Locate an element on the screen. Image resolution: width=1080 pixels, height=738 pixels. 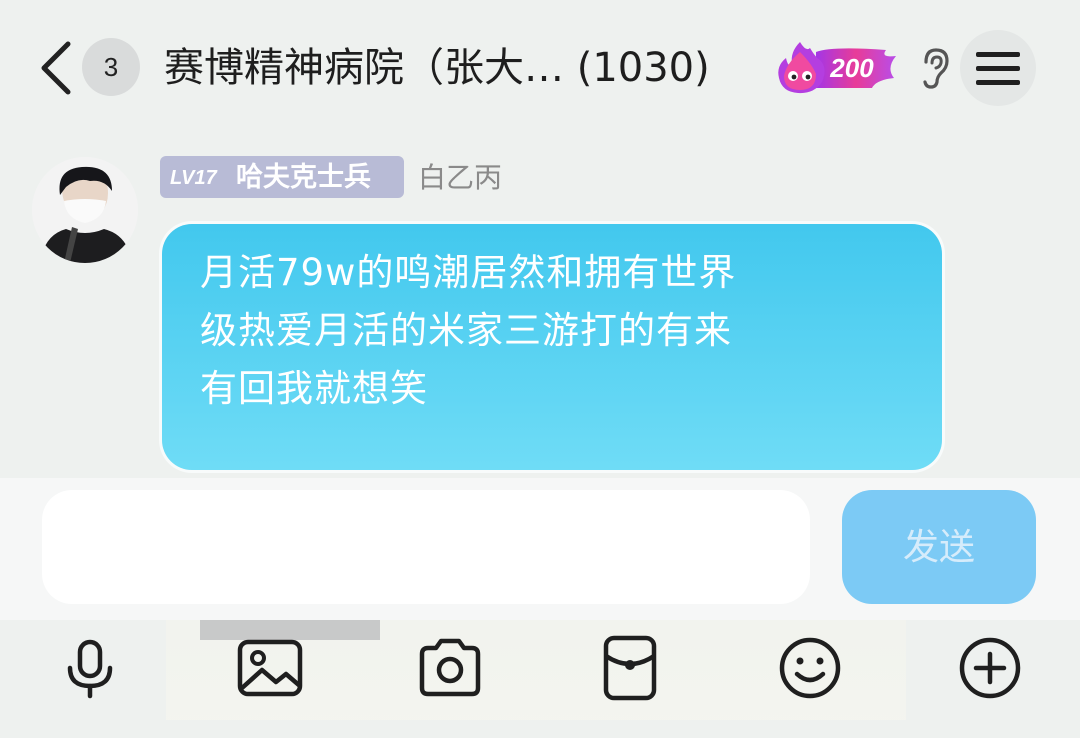
member-level: LV17 is located at coordinates (193, 178).